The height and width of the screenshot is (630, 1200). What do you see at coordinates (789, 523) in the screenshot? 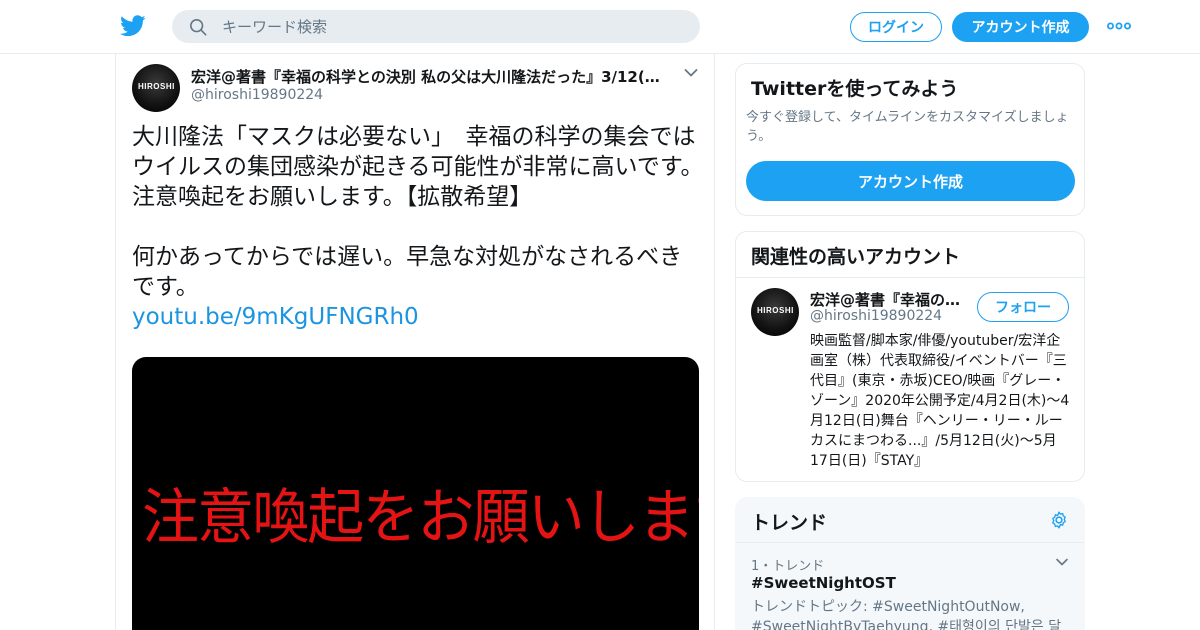
I see `card-title: トレンド` at bounding box center [789, 523].